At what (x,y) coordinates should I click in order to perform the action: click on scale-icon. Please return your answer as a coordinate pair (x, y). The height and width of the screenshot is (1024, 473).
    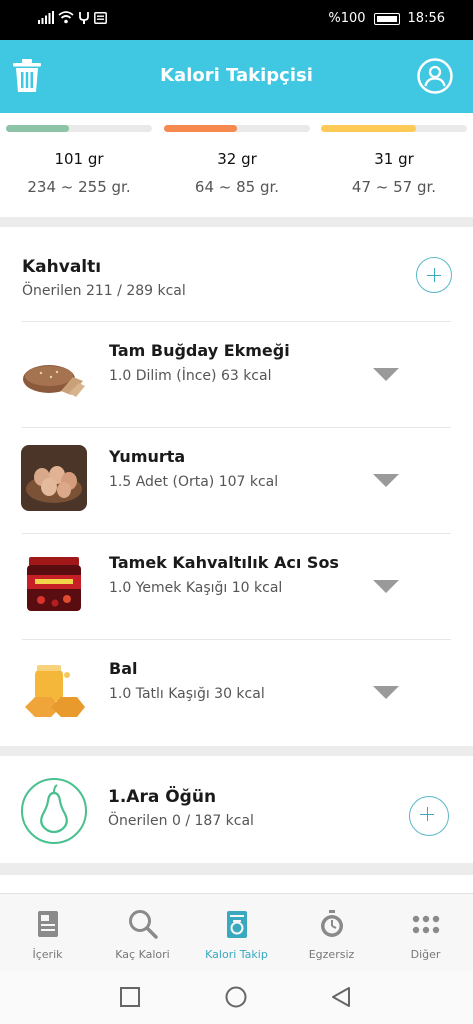
    Looking at the image, I should click on (237, 924).